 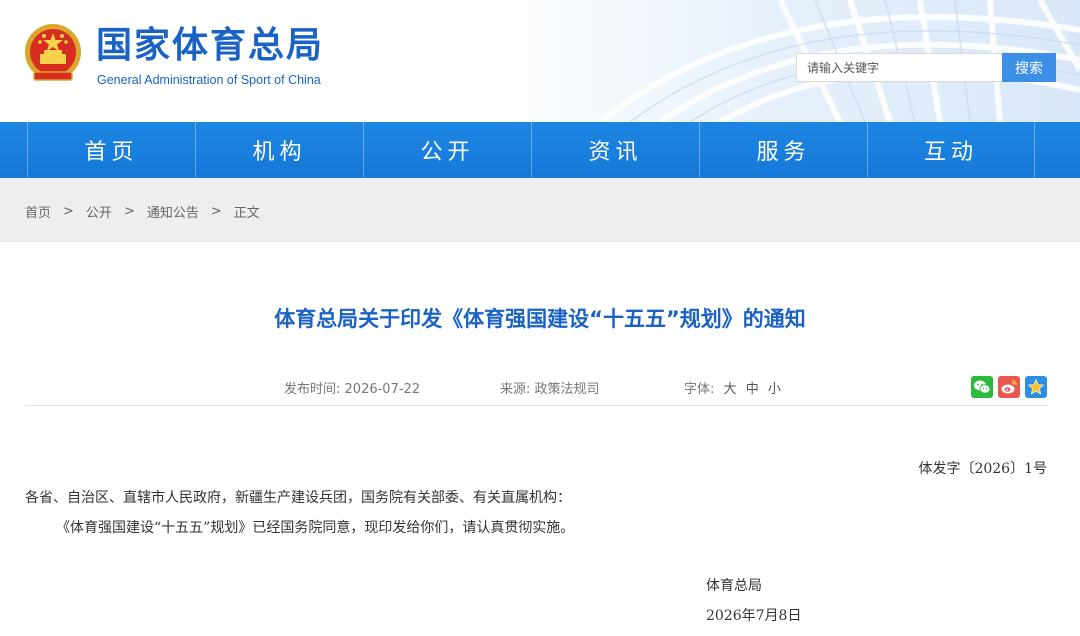 What do you see at coordinates (1029, 67) in the screenshot?
I see `search-button: 搜索` at bounding box center [1029, 67].